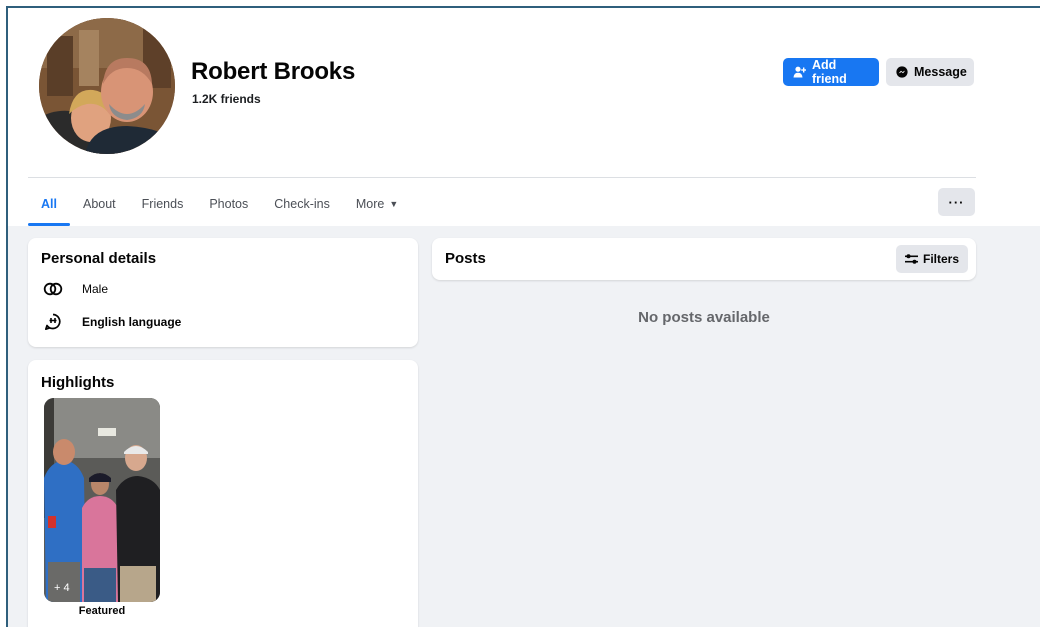  I want to click on tab-about: About, so click(99, 206).